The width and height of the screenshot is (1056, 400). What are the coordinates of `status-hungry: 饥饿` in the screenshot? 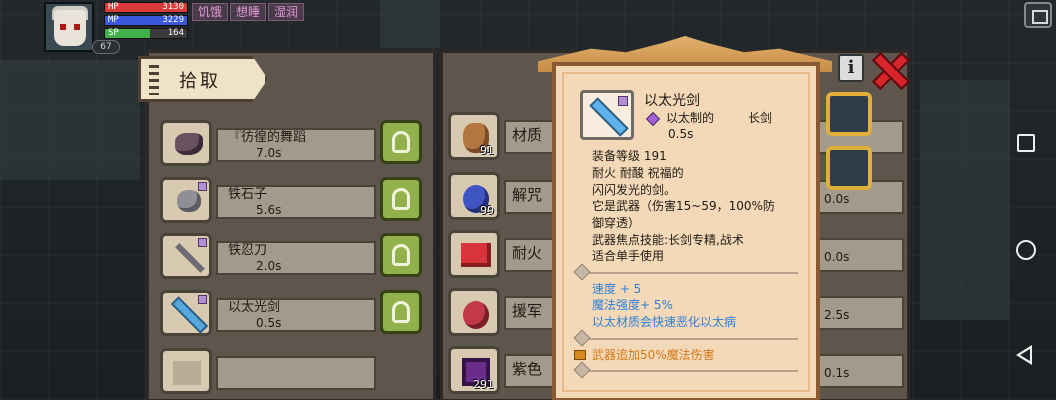 It's located at (210, 12).